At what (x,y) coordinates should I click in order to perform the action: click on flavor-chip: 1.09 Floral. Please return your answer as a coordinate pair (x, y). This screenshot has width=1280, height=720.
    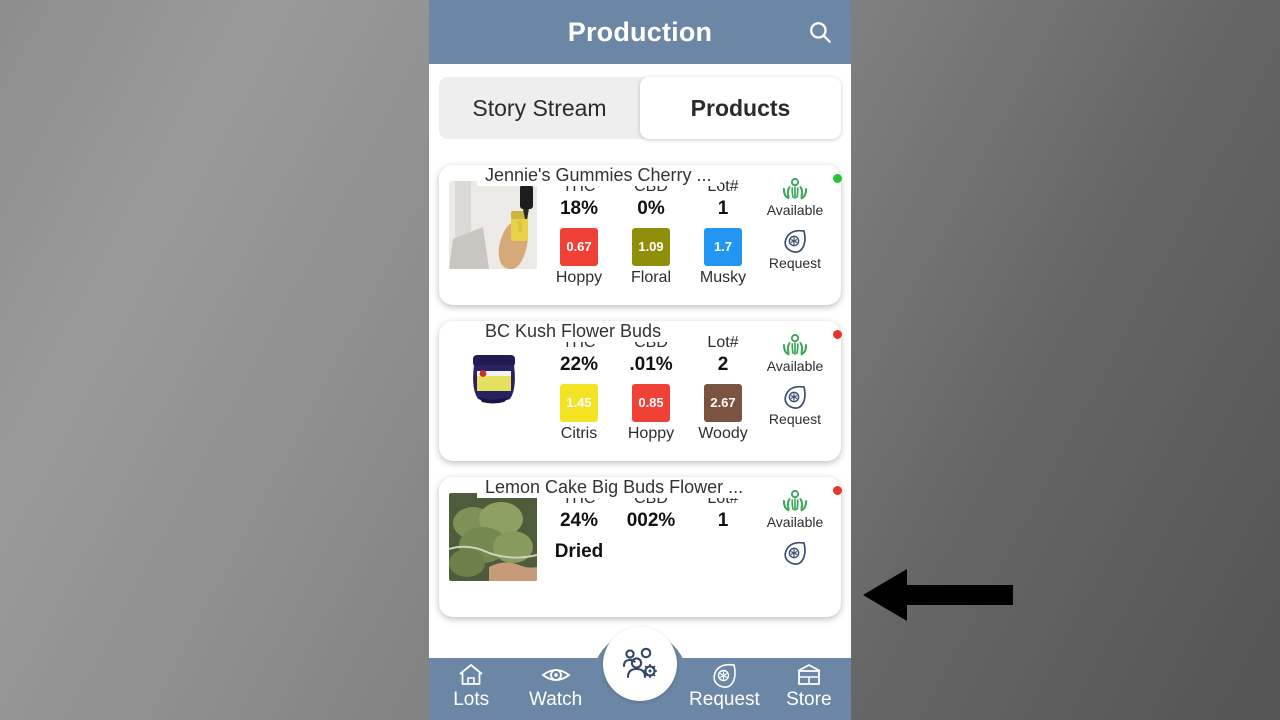
    Looking at the image, I should click on (651, 257).